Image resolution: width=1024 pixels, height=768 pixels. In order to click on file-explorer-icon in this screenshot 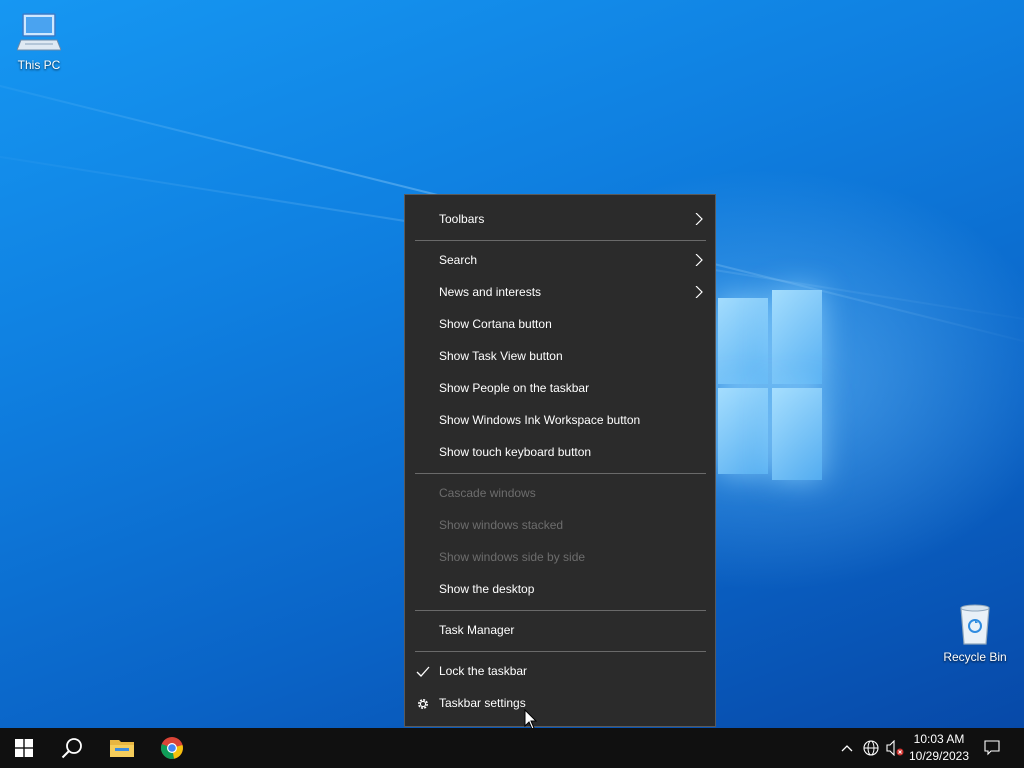, I will do `click(122, 748)`.